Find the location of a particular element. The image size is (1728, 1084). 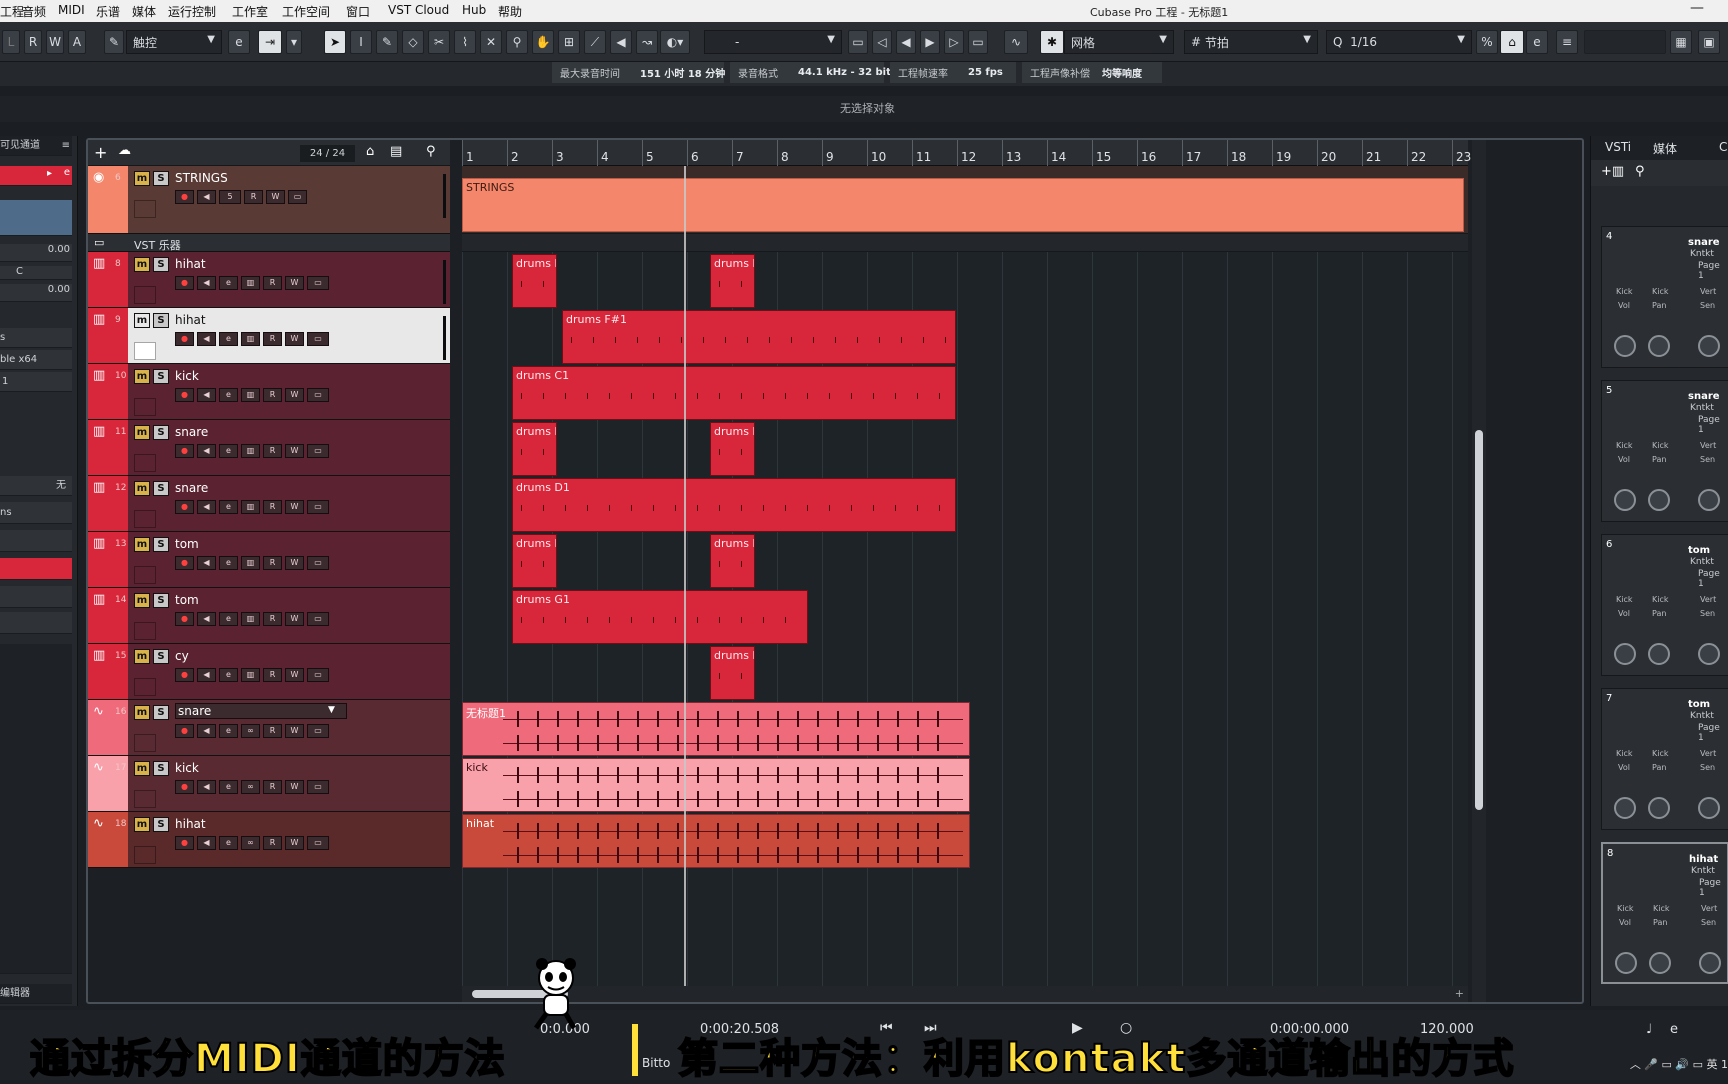

scroll-thumb is located at coordinates (1479, 620).